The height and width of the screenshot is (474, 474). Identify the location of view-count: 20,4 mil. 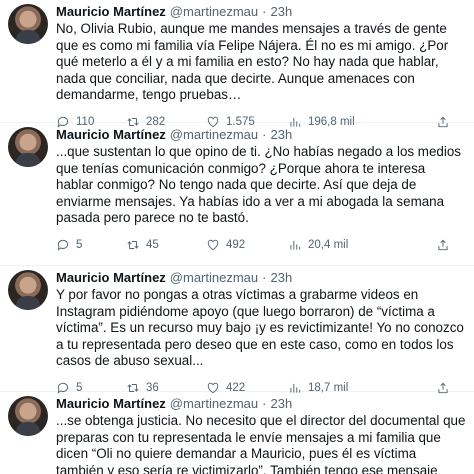
(328, 244).